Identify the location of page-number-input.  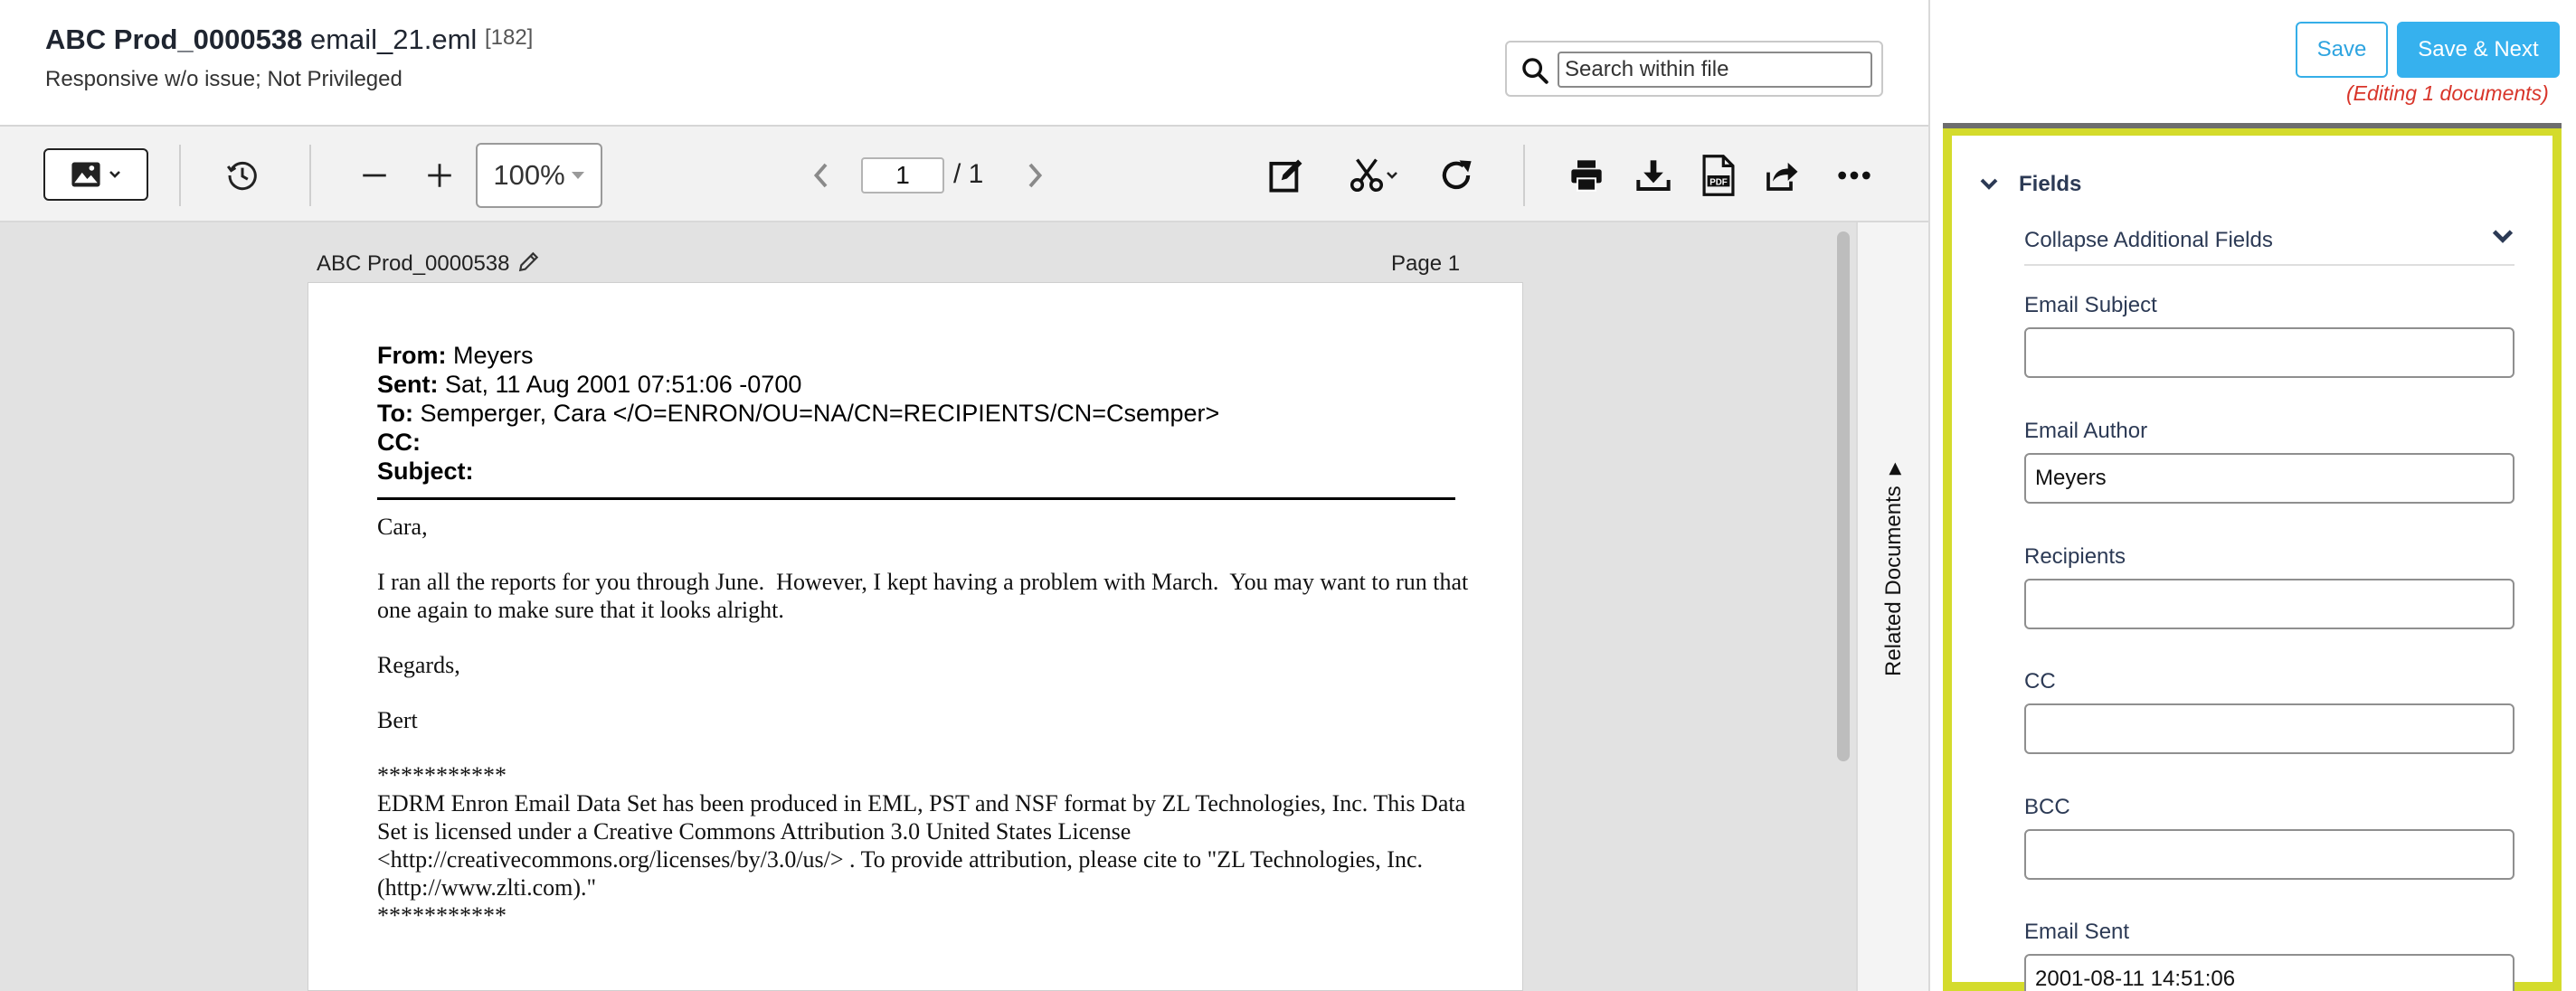
(903, 175).